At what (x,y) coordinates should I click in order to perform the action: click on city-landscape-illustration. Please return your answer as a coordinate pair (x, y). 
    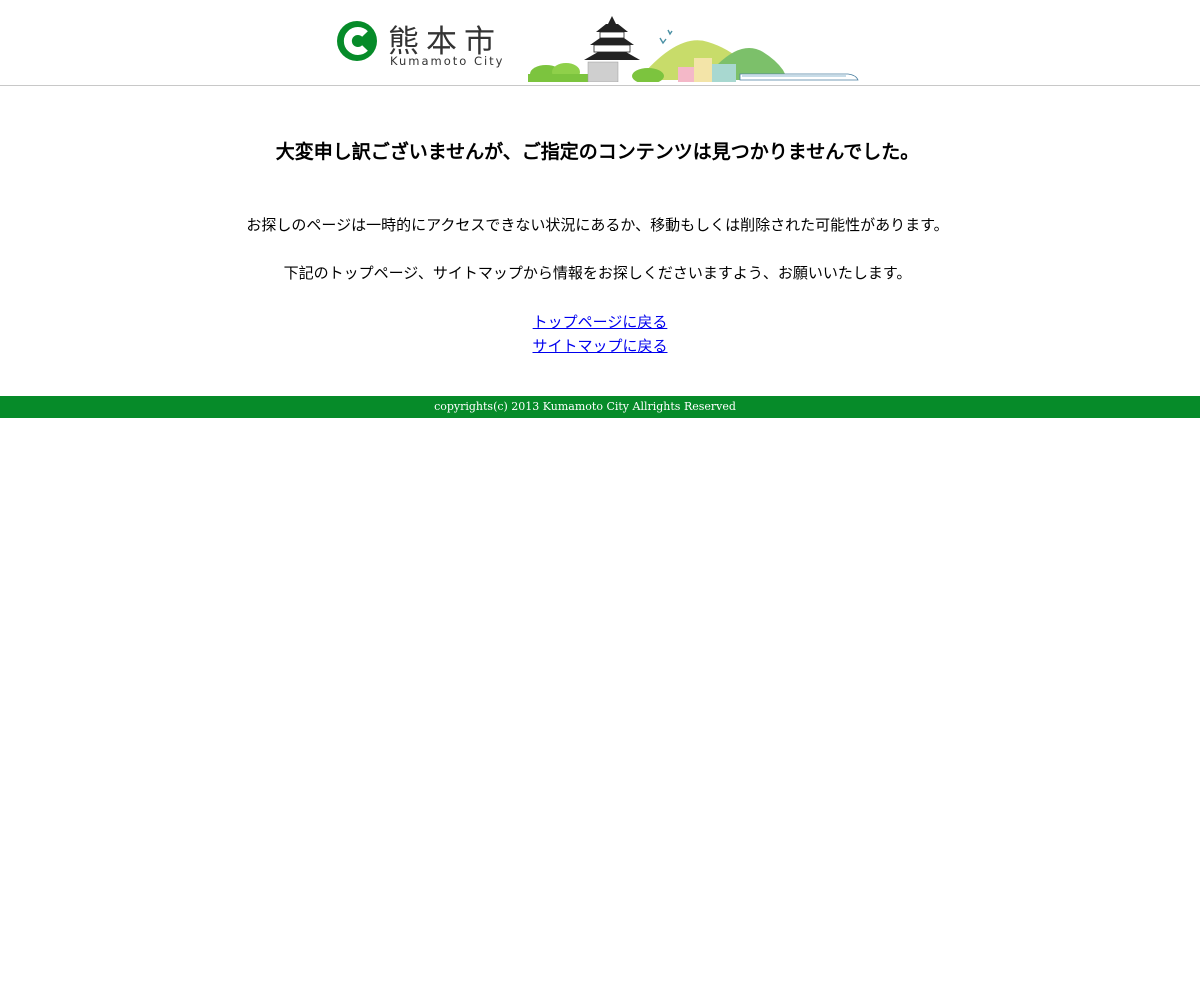
    Looking at the image, I should click on (693, 49).